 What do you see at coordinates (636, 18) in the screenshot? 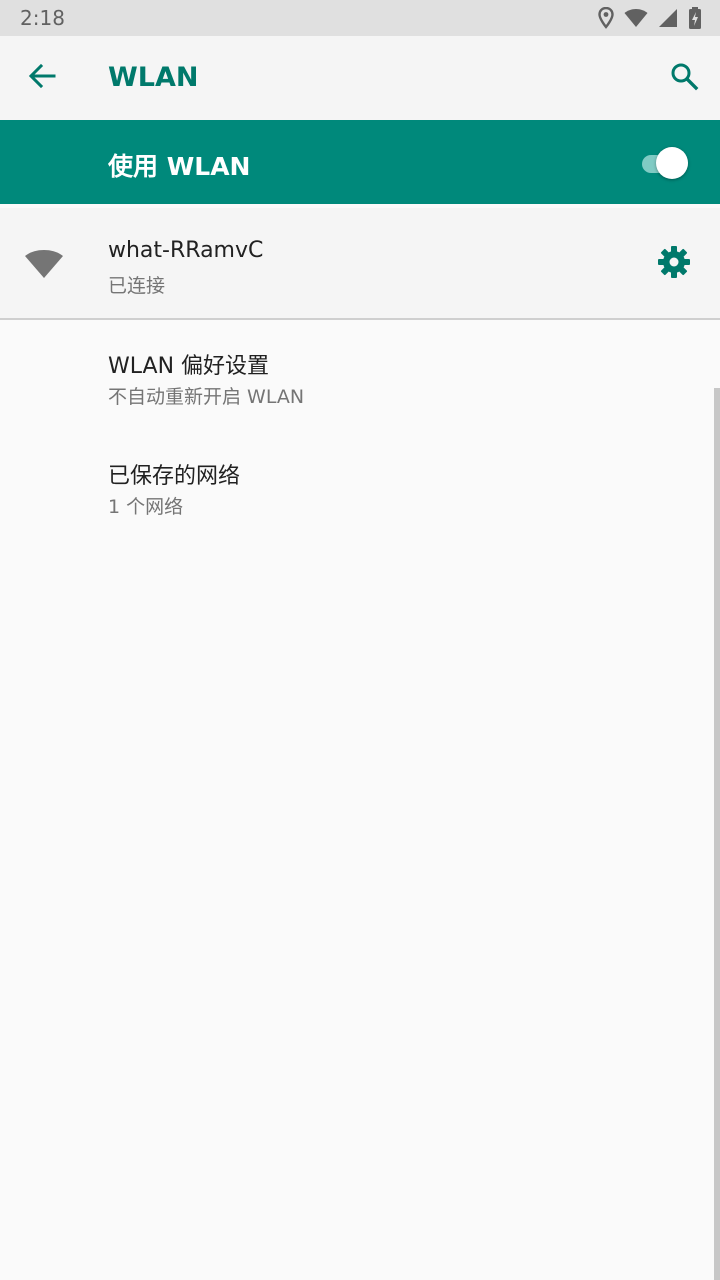
I see `wifi-signal-icon` at bounding box center [636, 18].